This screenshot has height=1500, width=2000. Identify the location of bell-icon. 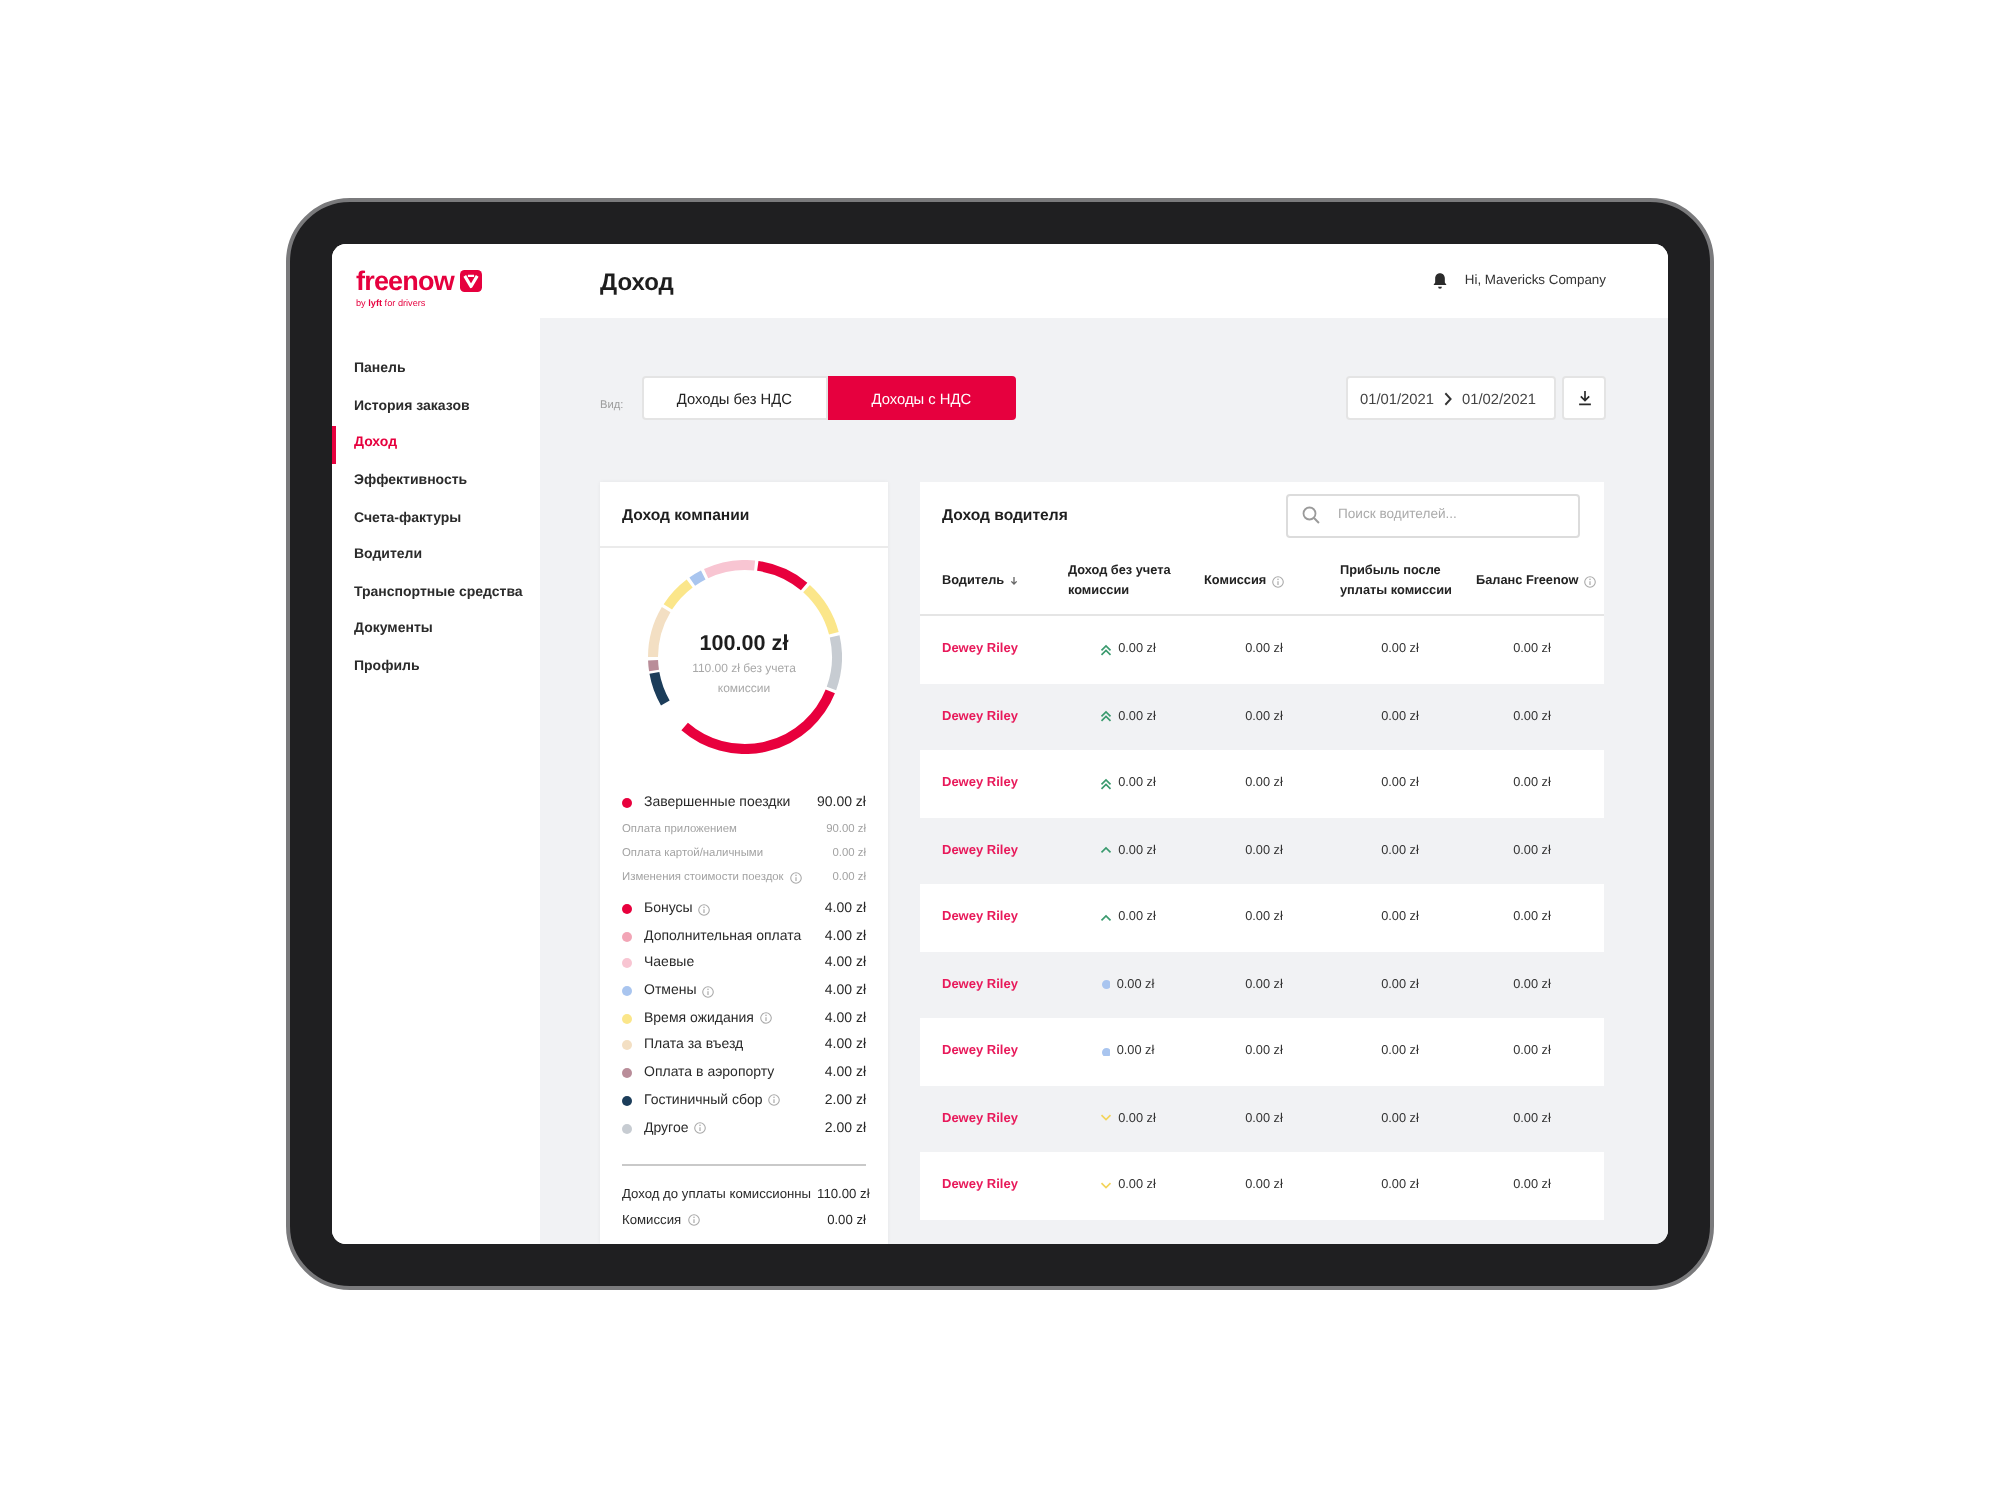
(1440, 281).